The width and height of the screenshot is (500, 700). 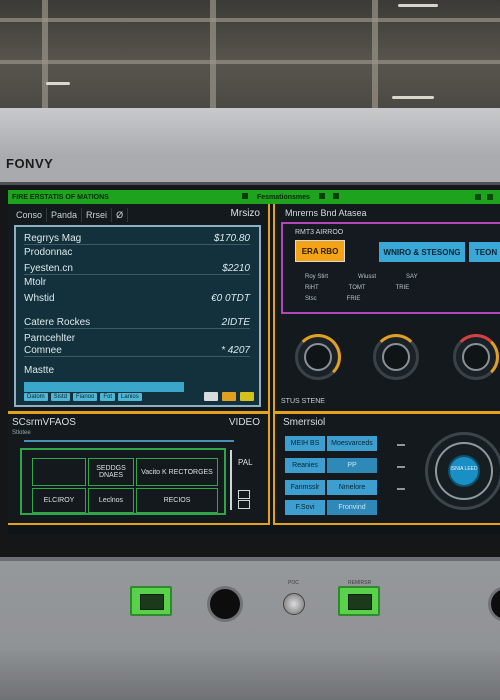 I want to click on table-row: Mastte, so click(x=137, y=370).